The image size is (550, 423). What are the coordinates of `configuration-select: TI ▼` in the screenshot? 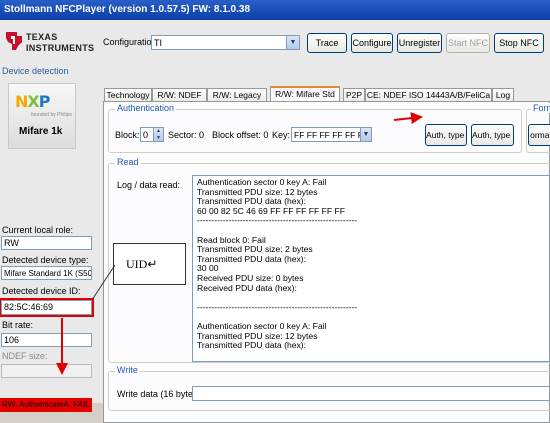 It's located at (225, 42).